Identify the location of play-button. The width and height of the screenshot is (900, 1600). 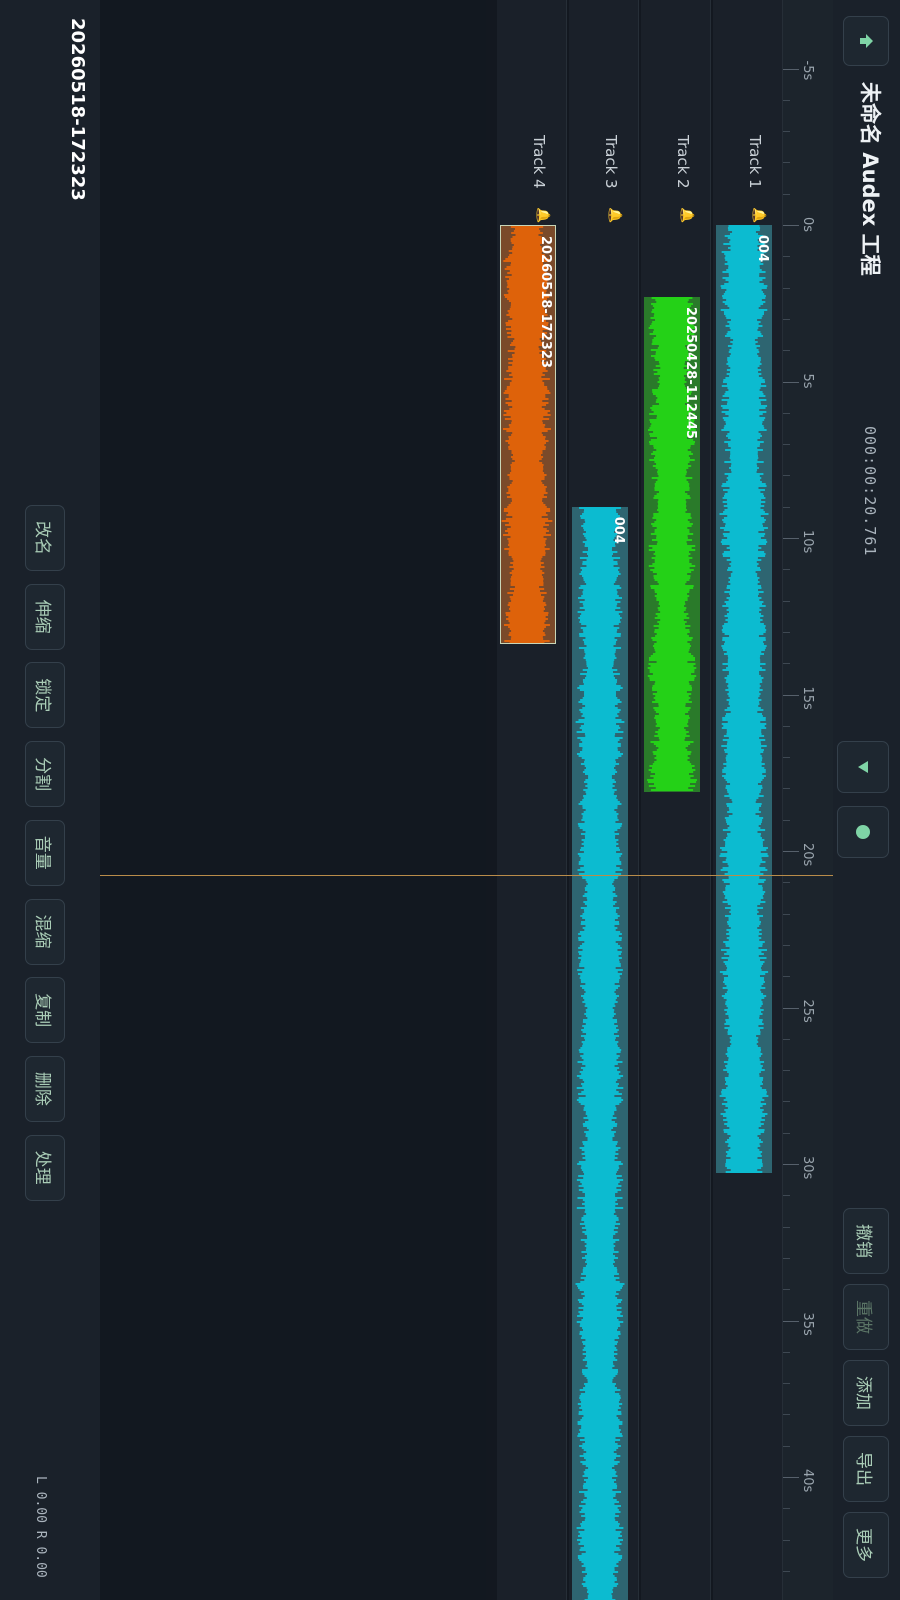
(863, 767).